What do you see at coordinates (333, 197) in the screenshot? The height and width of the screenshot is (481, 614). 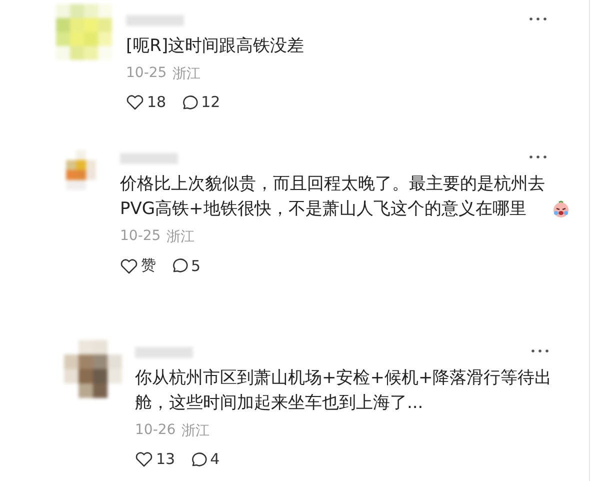 I see `comment-text: 价格比上次貌似贵，而且回程太晚了。最主要的是杭州去 PVG高铁+地铁很快，不是萧山人飞这个的意义在哪里` at bounding box center [333, 197].